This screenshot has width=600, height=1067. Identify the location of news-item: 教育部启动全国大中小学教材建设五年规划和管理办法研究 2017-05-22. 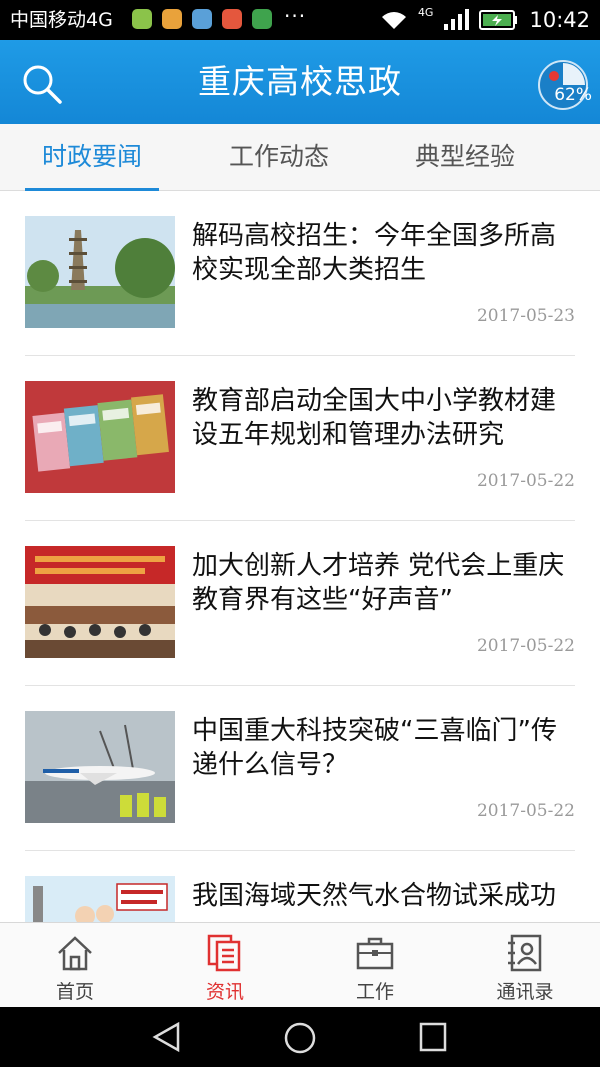
(300, 438).